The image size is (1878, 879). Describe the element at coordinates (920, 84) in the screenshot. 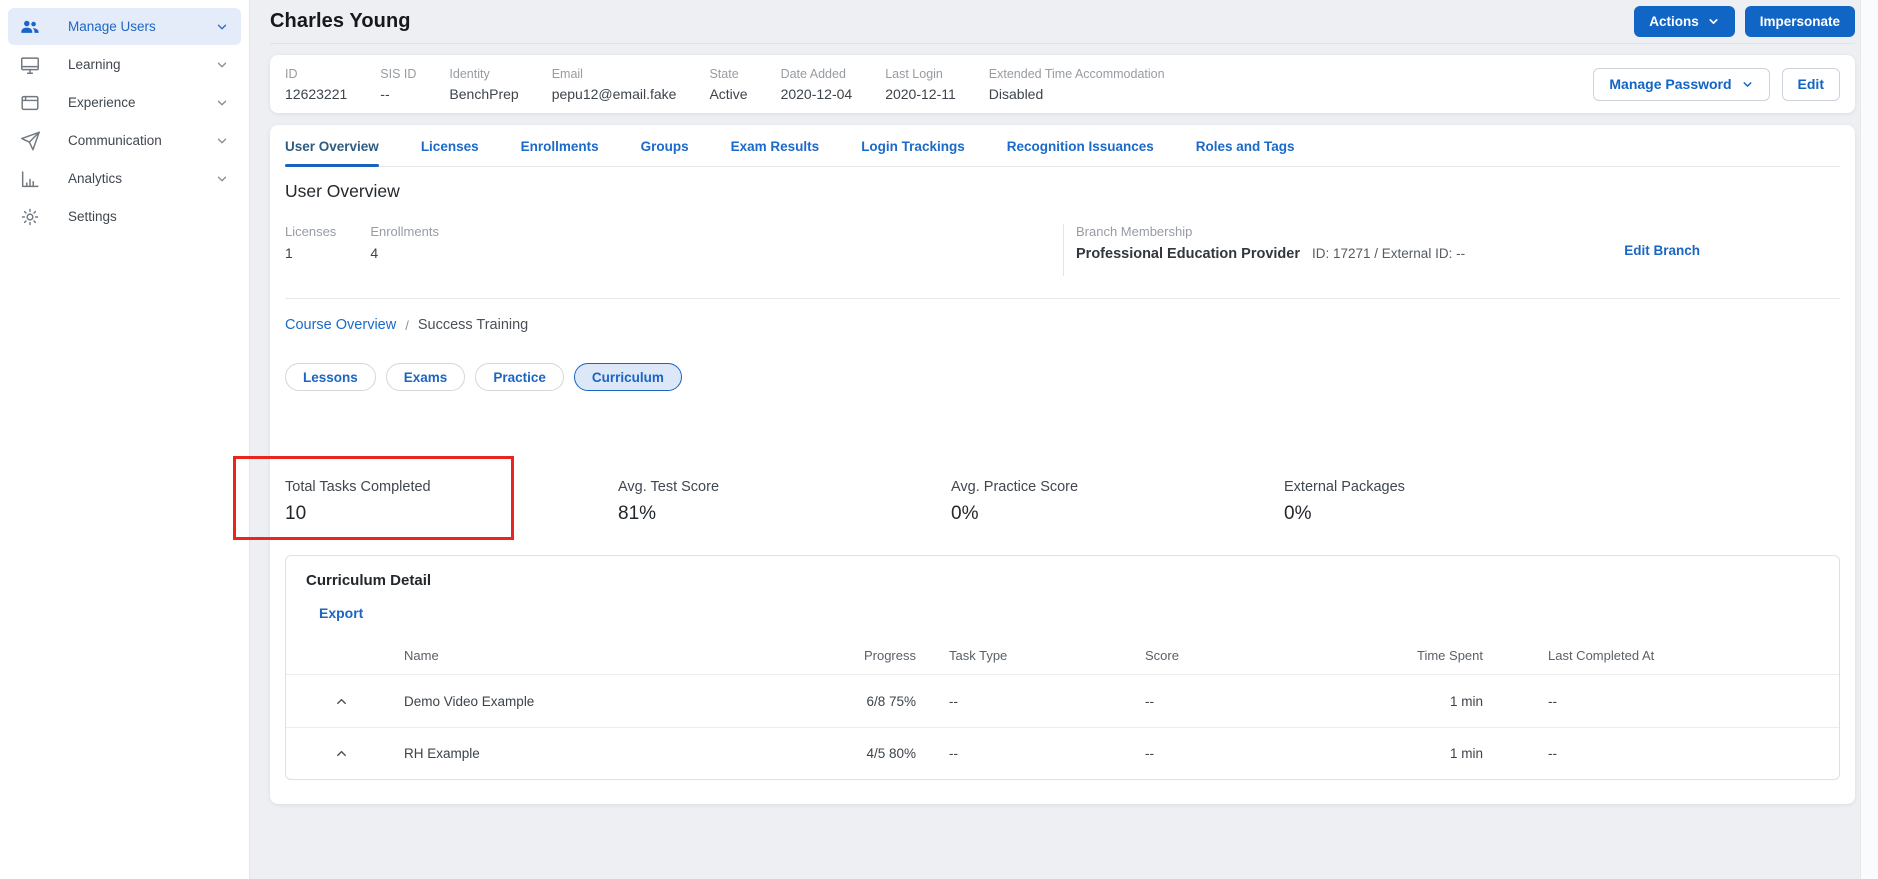

I see `info-field-last-login: Last Login 2020-12-11` at that location.